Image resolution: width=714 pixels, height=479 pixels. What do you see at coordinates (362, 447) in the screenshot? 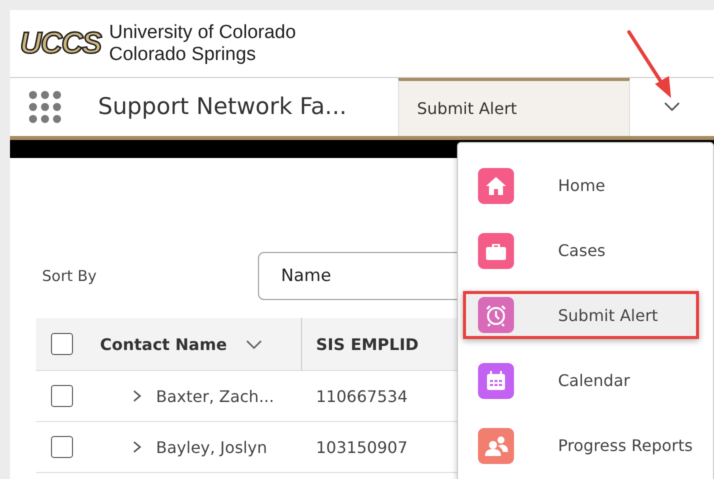
I see `table-cell: 103150907` at bounding box center [362, 447].